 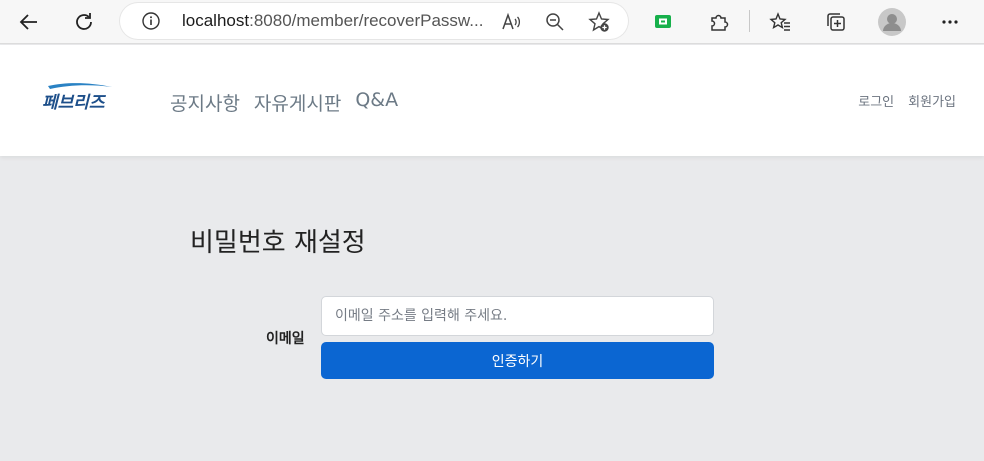 What do you see at coordinates (932, 100) in the screenshot?
I see `signup-link: 회원가입` at bounding box center [932, 100].